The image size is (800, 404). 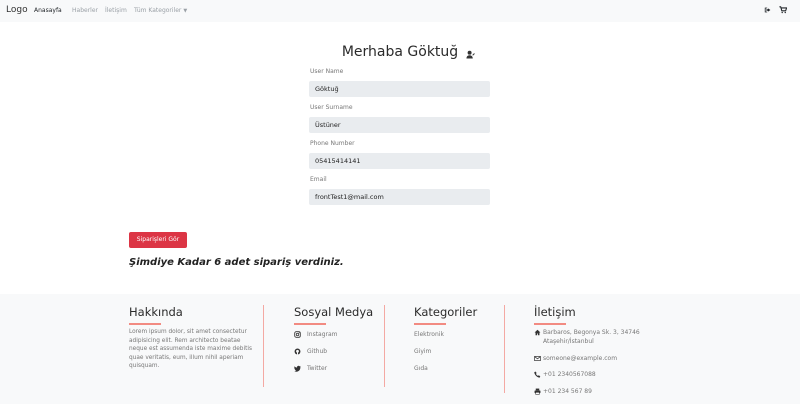 What do you see at coordinates (429, 334) in the screenshot?
I see `category-label: Elektronik` at bounding box center [429, 334].